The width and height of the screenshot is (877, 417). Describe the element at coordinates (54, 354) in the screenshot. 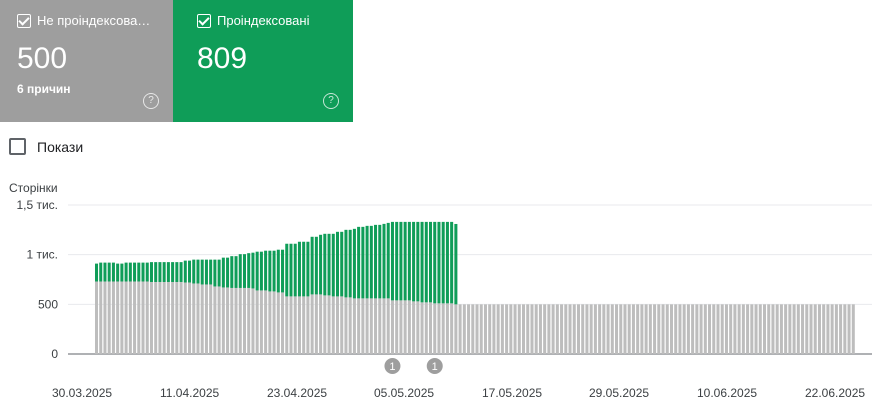

I see `y-tick-label: 0` at that location.